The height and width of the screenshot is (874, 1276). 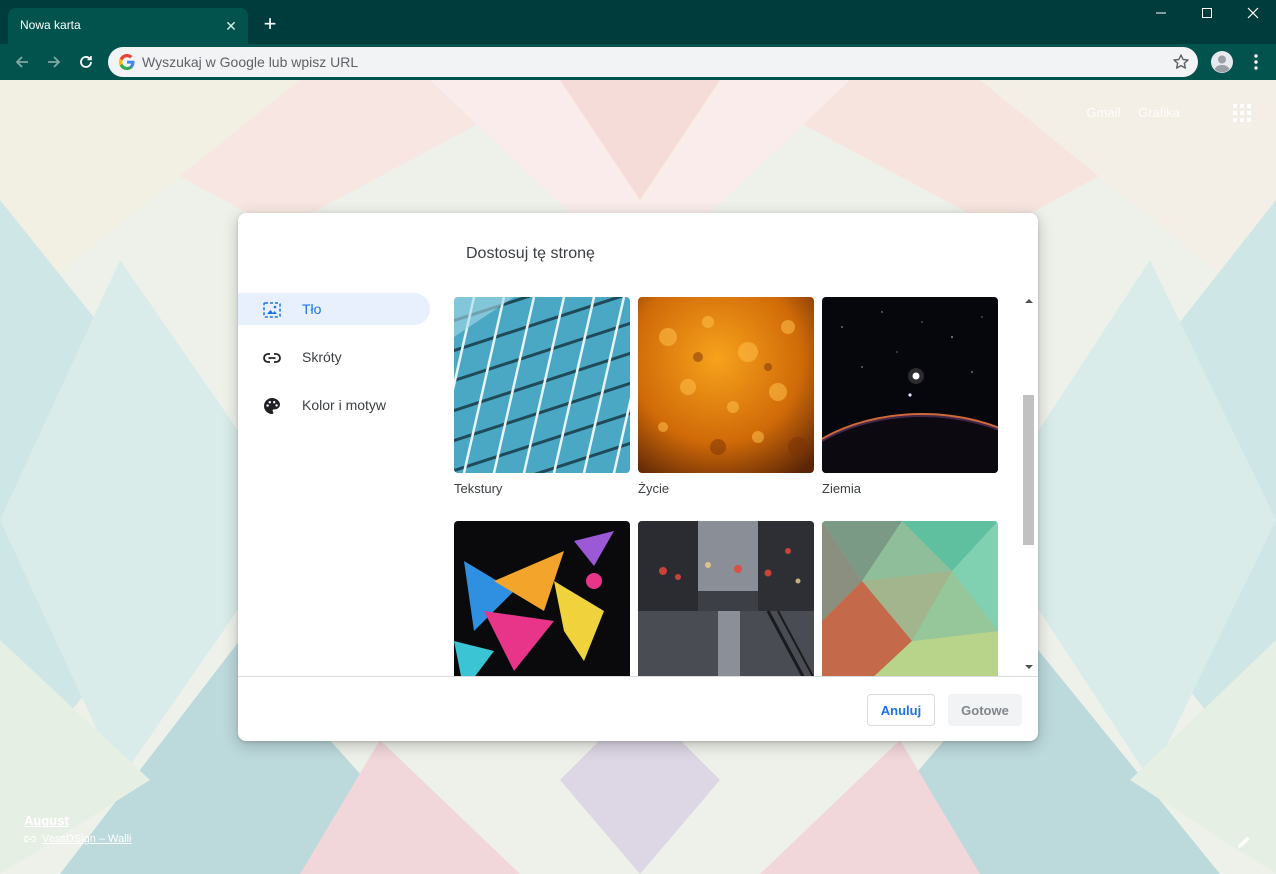 I want to click on images-link: Grafika, so click(x=1159, y=112).